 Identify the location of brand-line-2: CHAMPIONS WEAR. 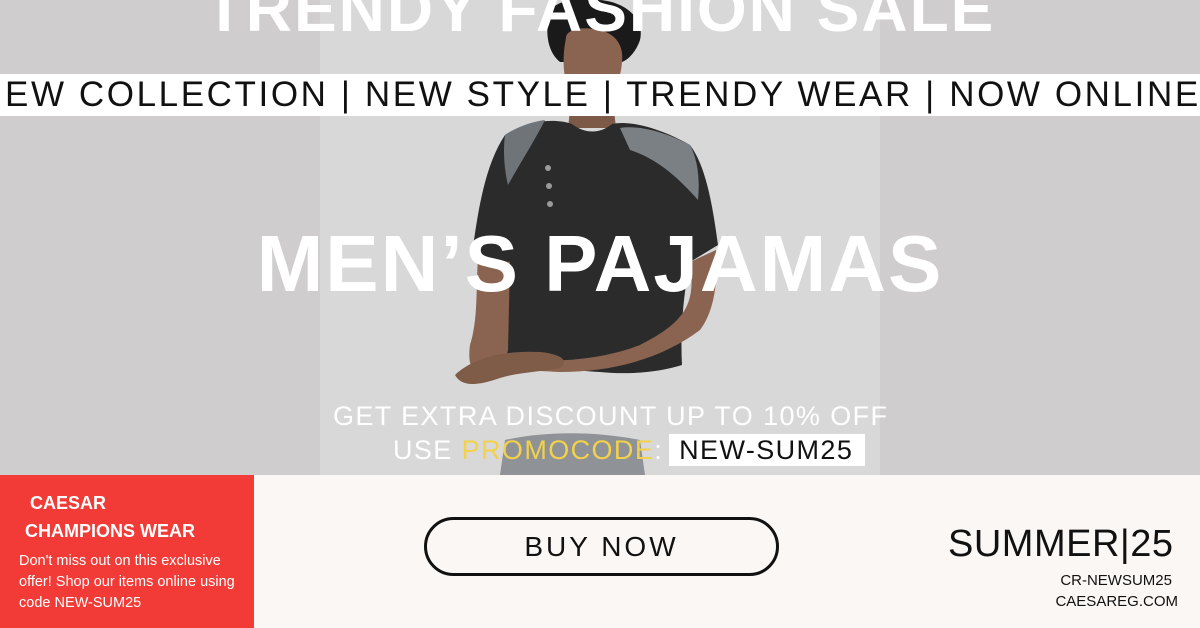
(110, 531).